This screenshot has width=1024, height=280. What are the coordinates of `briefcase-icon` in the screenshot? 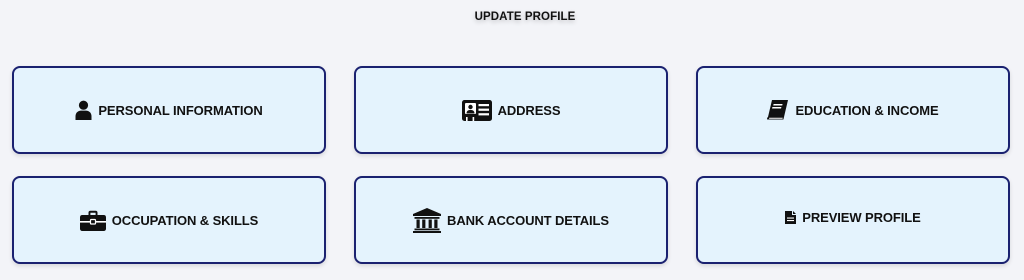 It's located at (92, 220).